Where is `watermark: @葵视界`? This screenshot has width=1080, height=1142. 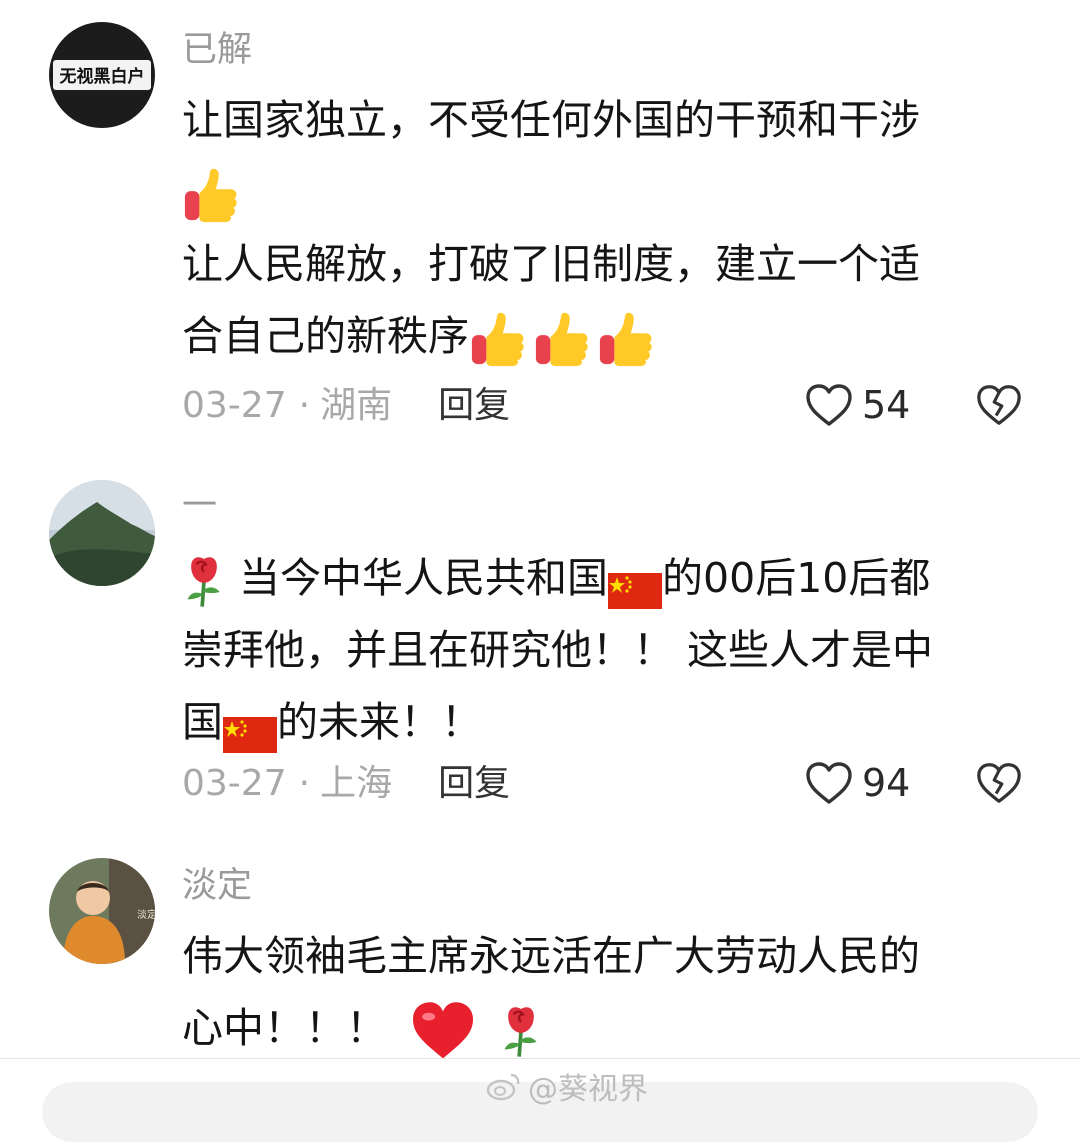
watermark: @葵视界 is located at coordinates (567, 1086).